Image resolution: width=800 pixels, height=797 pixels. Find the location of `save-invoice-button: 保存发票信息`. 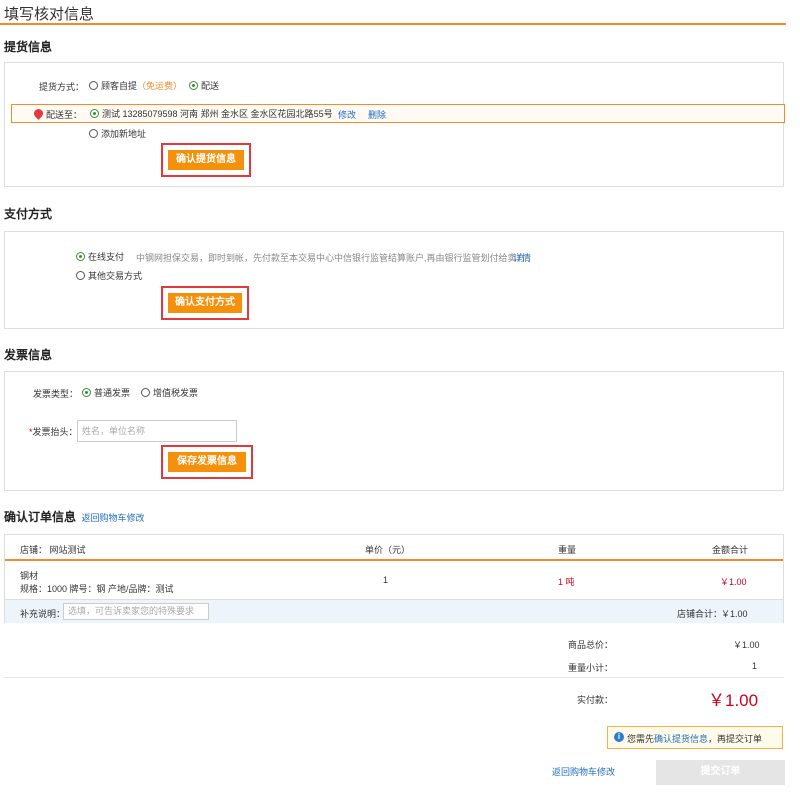

save-invoice-button: 保存发票信息 is located at coordinates (207, 462).